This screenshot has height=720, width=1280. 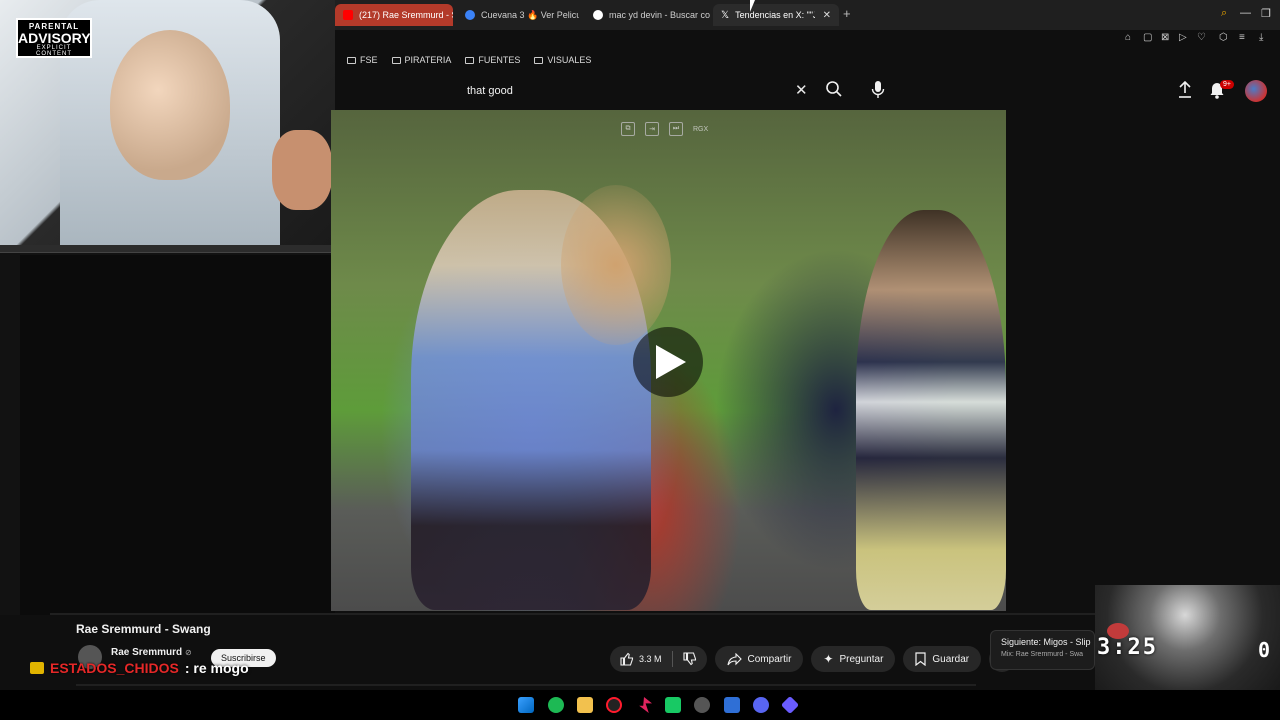 What do you see at coordinates (369, 60) in the screenshot?
I see `bookmark-label: FSE` at bounding box center [369, 60].